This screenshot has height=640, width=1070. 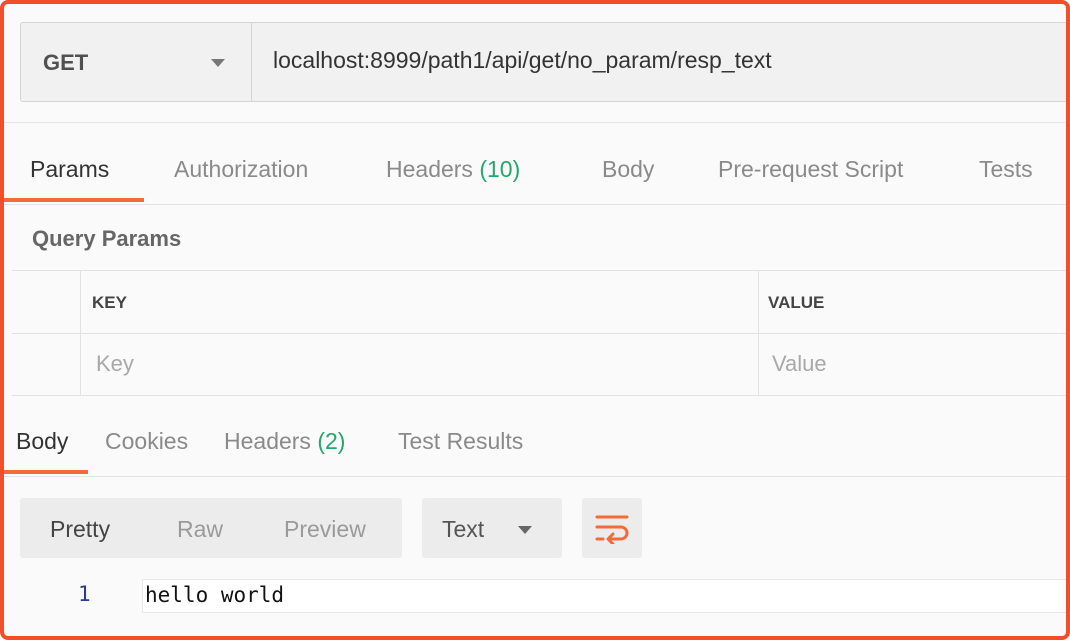 What do you see at coordinates (796, 302) in the screenshot?
I see `value-column-header: VALUE` at bounding box center [796, 302].